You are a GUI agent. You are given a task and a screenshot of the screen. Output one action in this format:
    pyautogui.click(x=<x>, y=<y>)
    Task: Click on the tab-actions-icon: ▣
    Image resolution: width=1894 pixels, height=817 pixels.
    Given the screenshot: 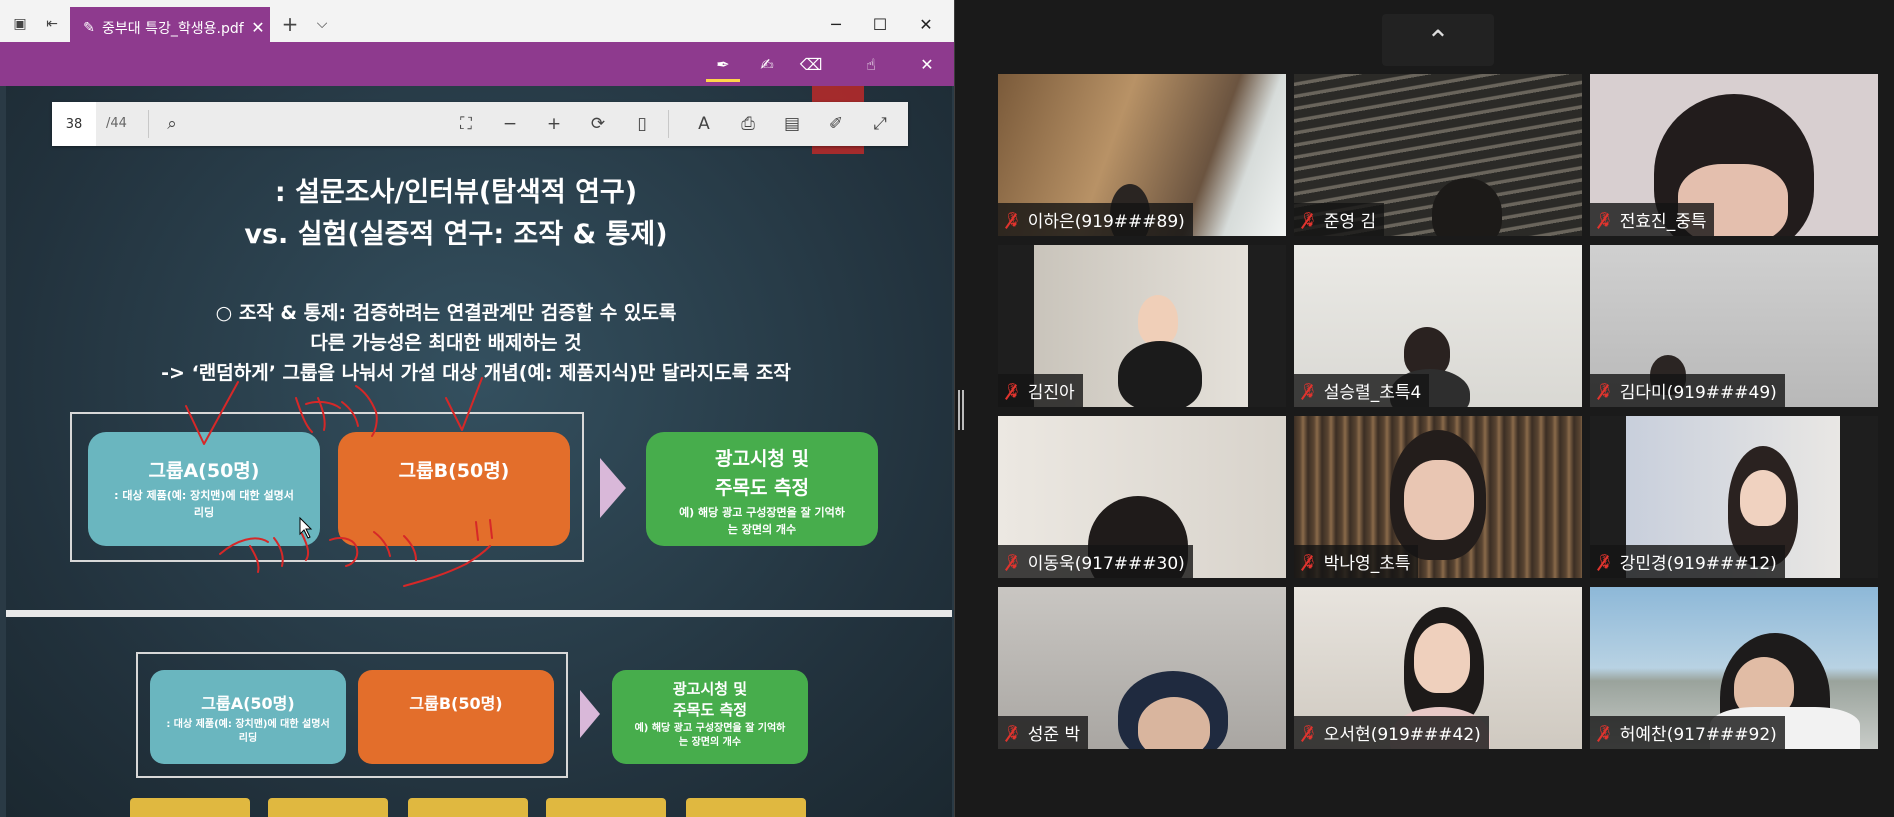 What is the action you would take?
    pyautogui.click(x=20, y=24)
    